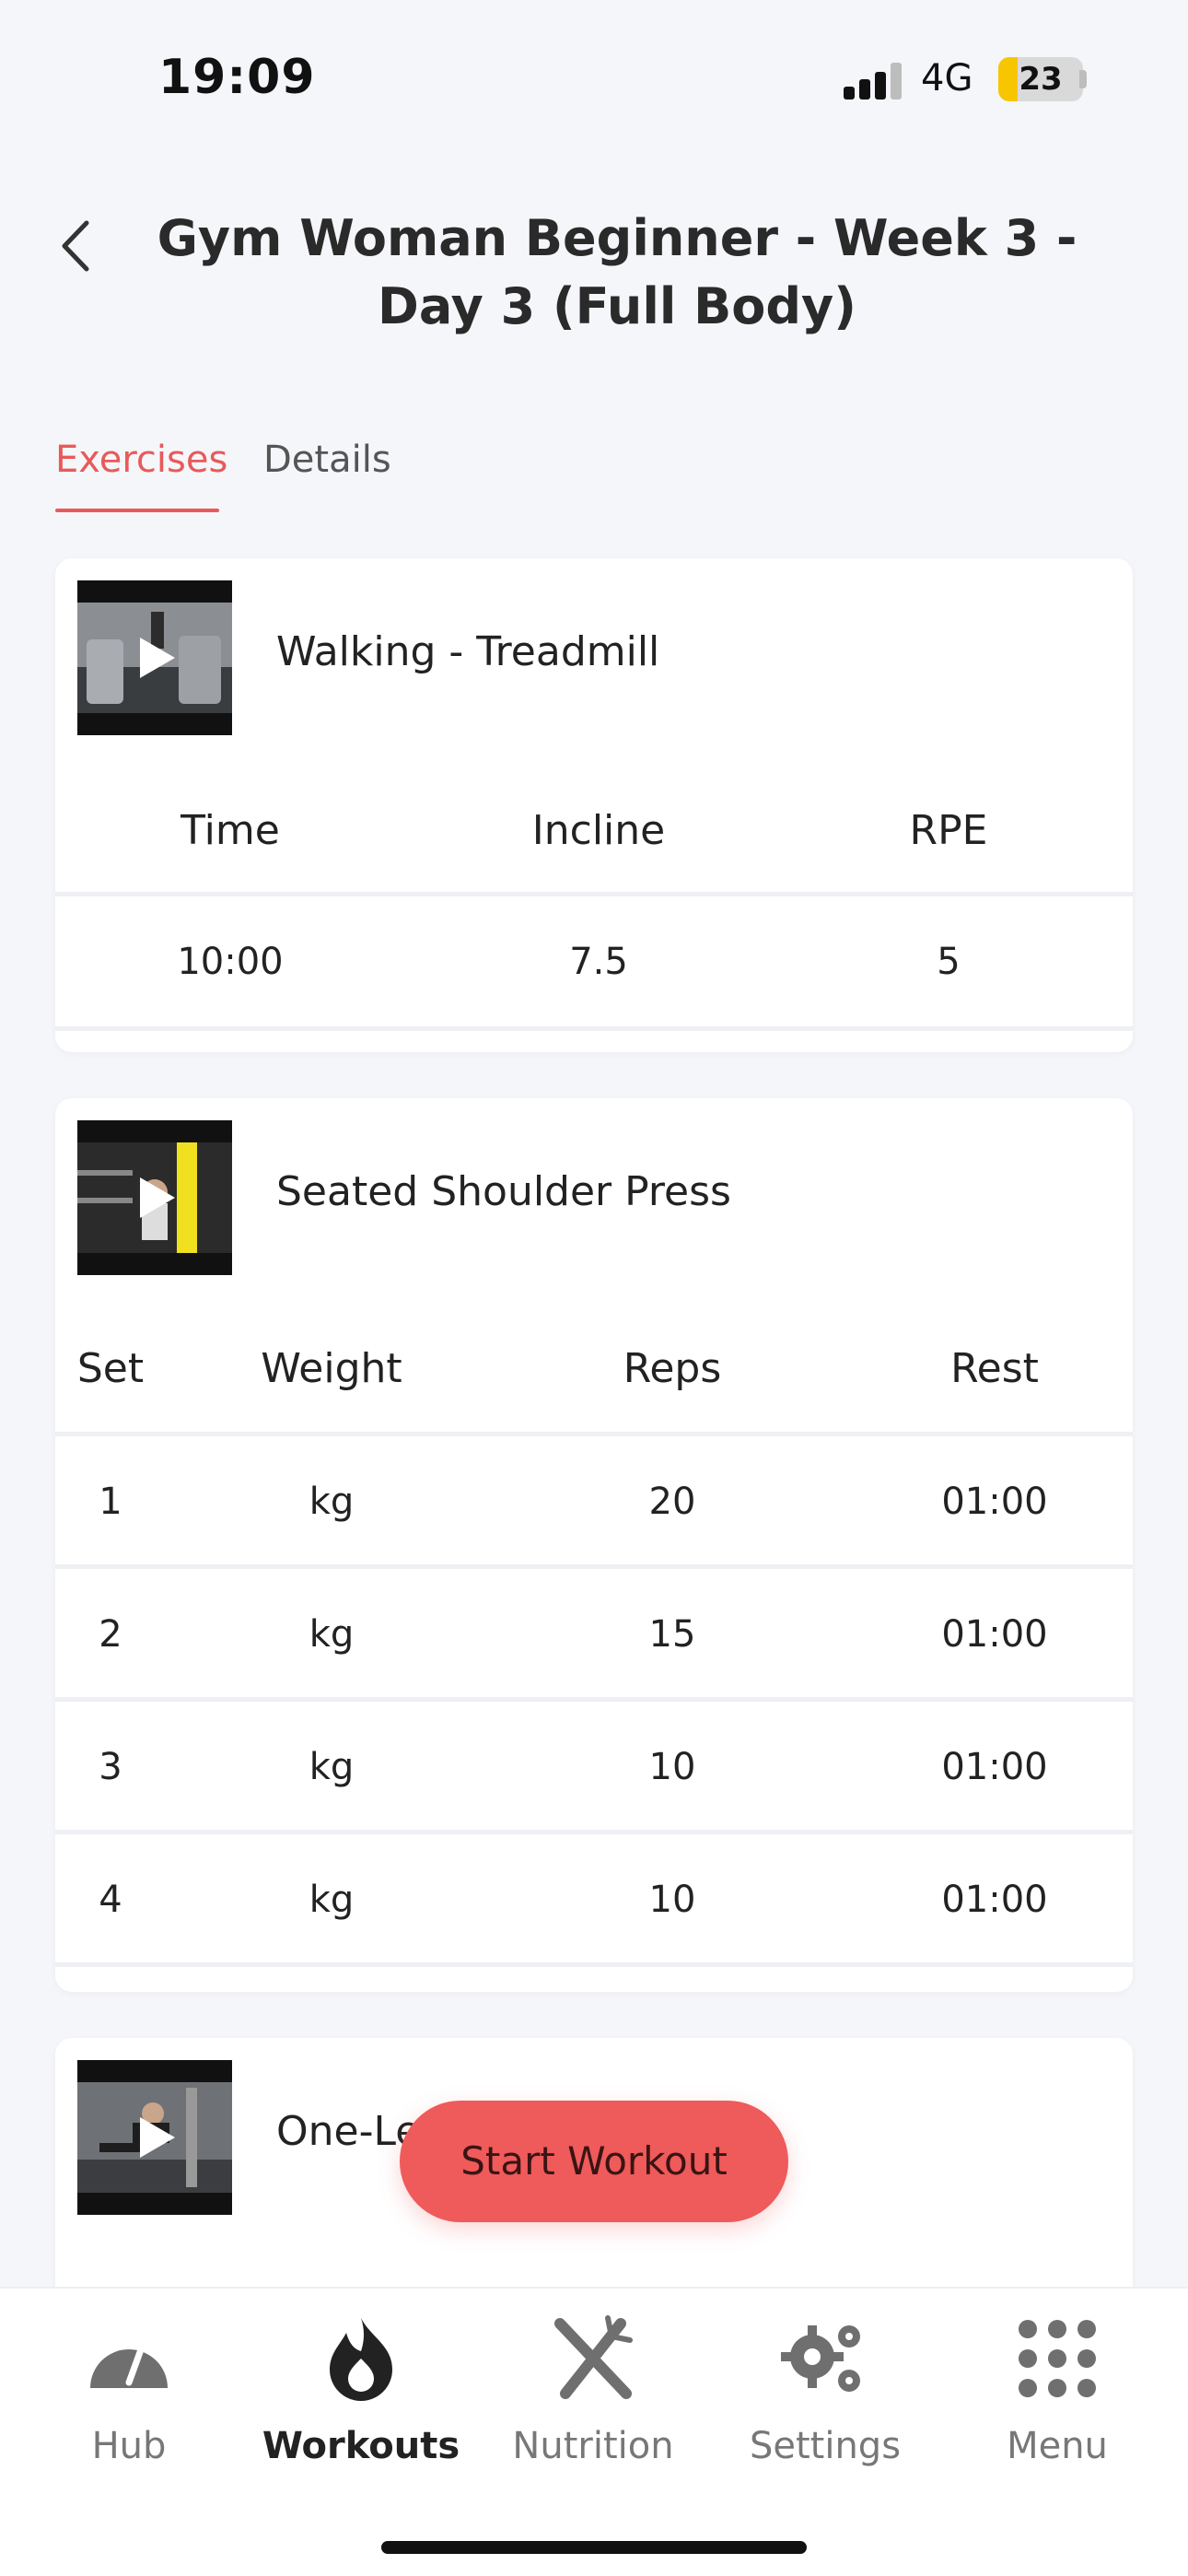  What do you see at coordinates (129, 2358) in the screenshot?
I see `gauge-icon` at bounding box center [129, 2358].